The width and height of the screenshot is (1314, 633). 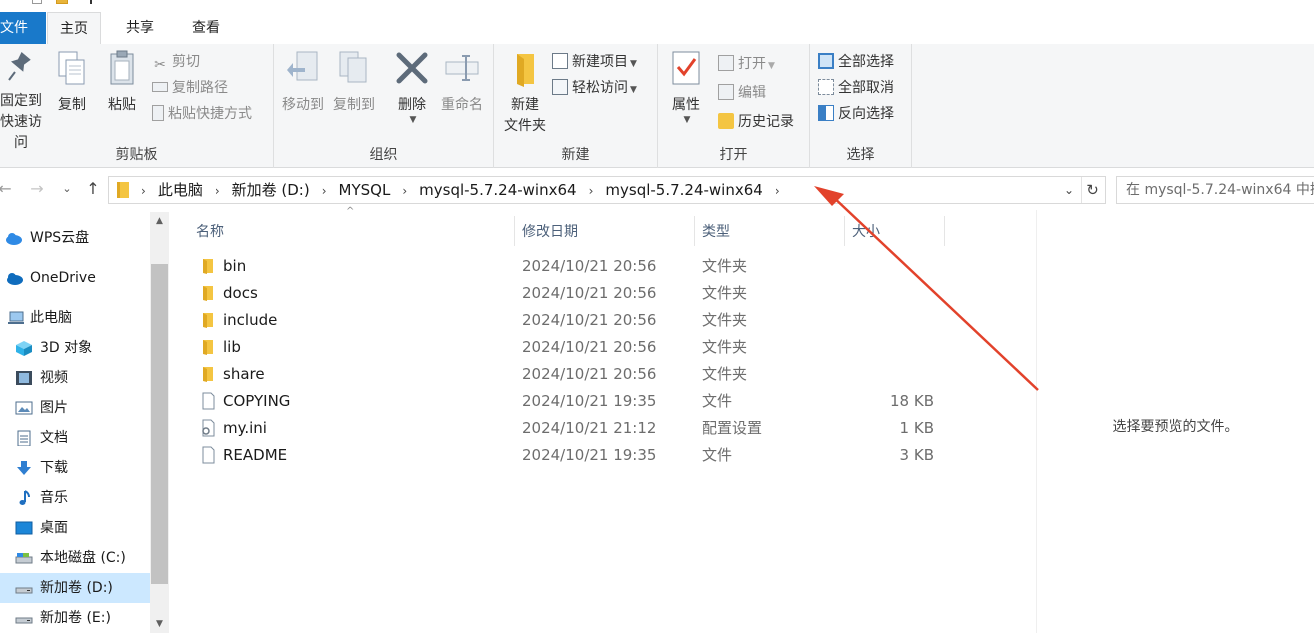 I want to click on column-header-type: 类型, so click(x=716, y=232).